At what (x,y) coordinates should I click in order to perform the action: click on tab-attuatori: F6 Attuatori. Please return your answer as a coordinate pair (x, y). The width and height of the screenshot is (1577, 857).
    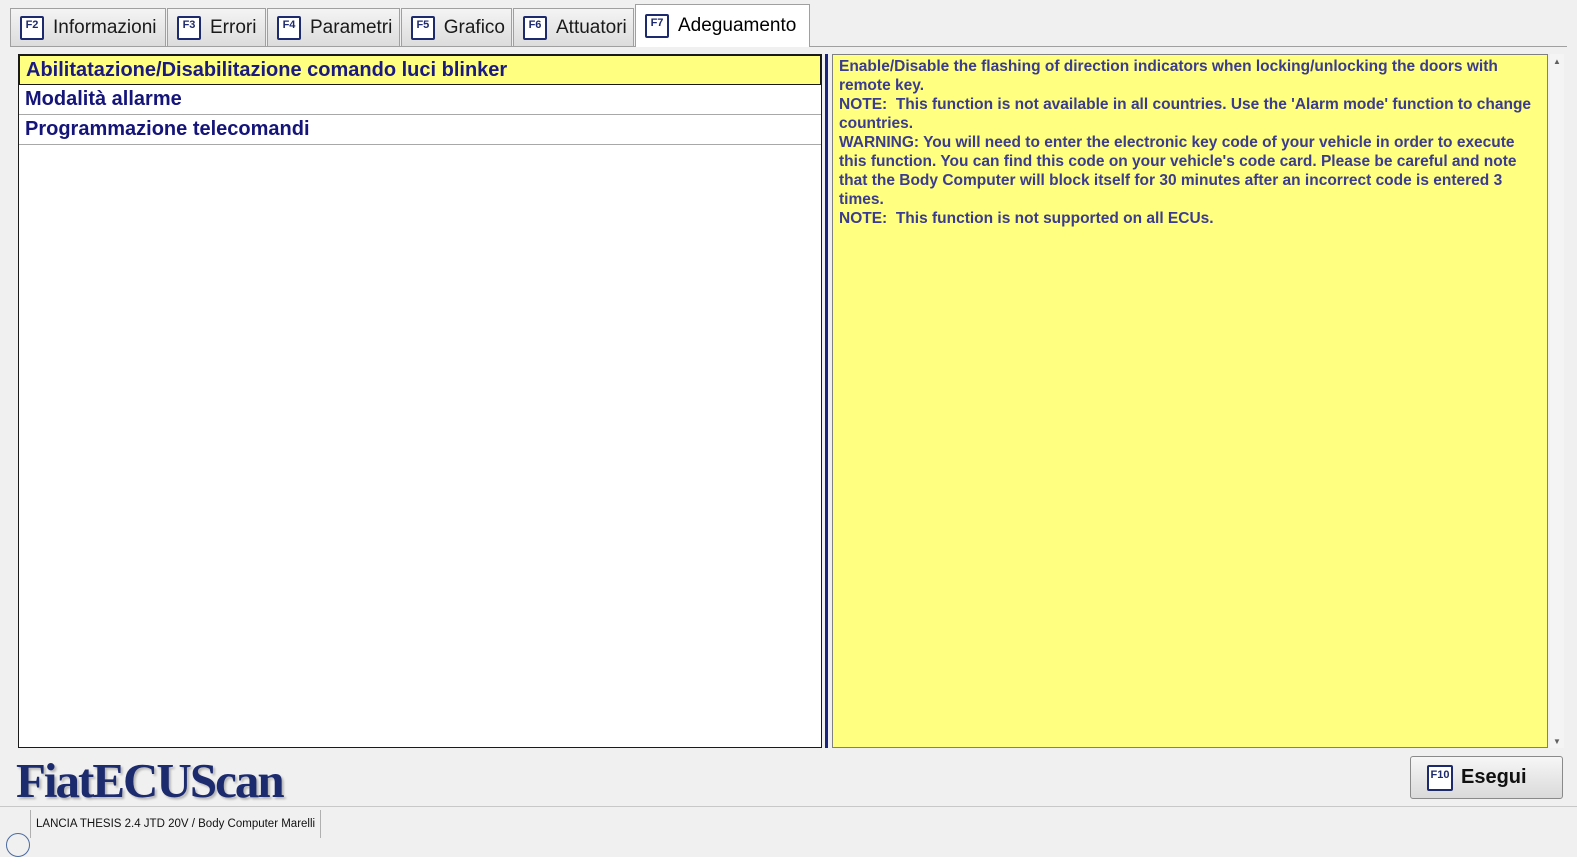
    Looking at the image, I should click on (573, 27).